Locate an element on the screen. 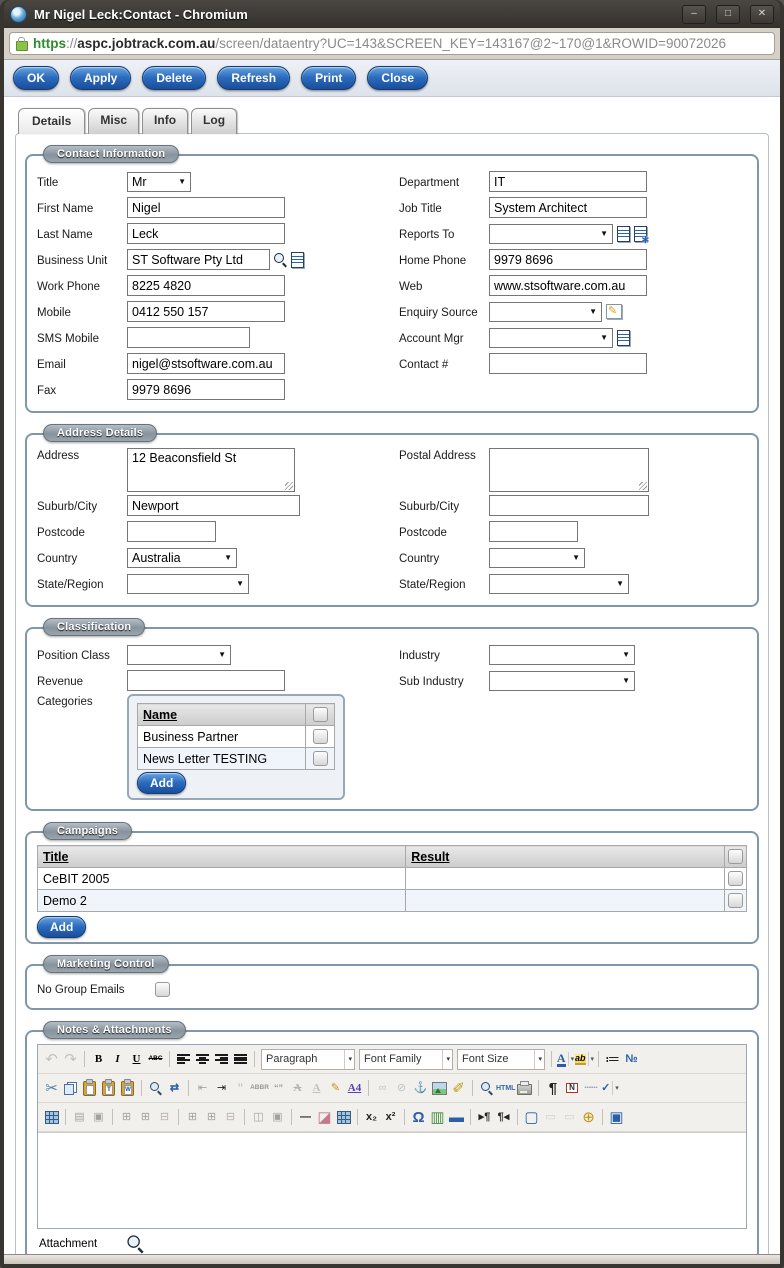  html-source-icon: HTML is located at coordinates (505, 1088).